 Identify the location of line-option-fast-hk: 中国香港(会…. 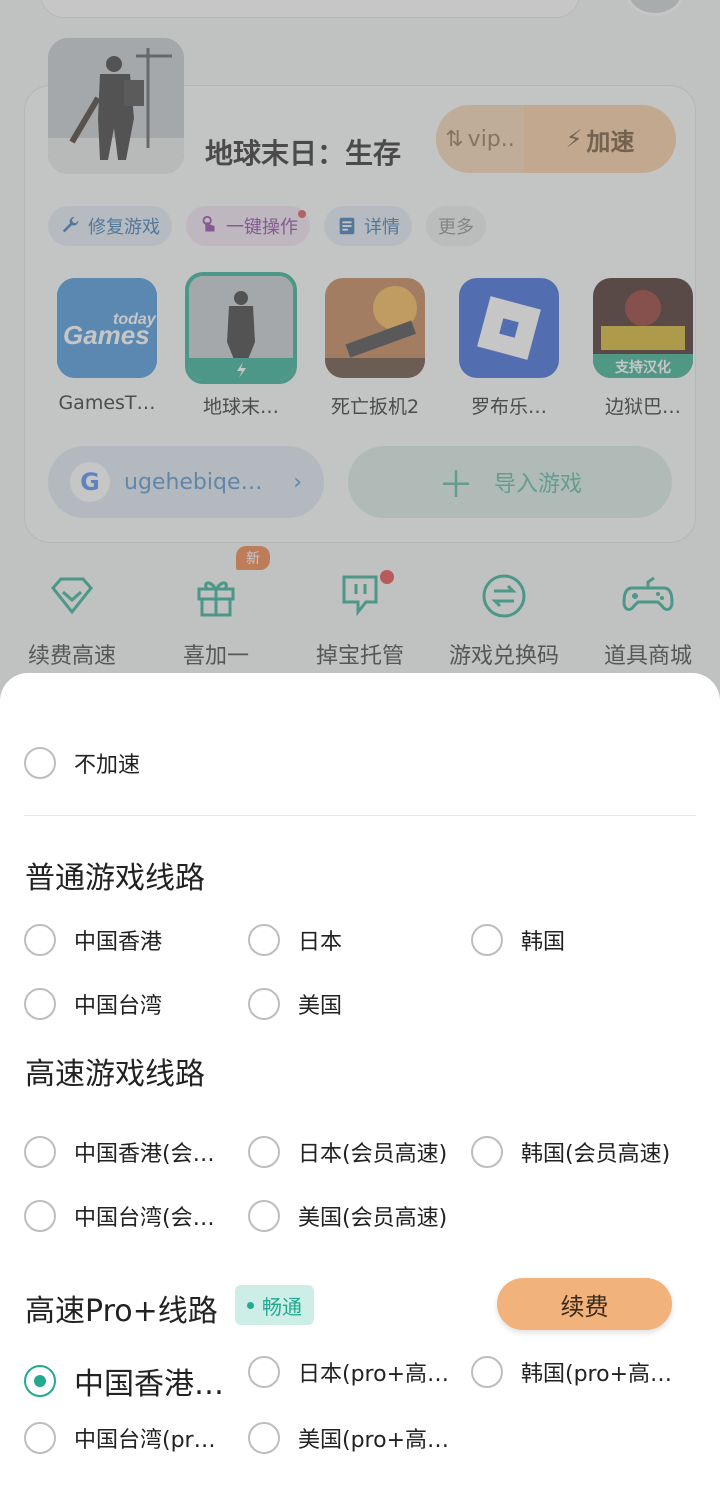
(119, 1152).